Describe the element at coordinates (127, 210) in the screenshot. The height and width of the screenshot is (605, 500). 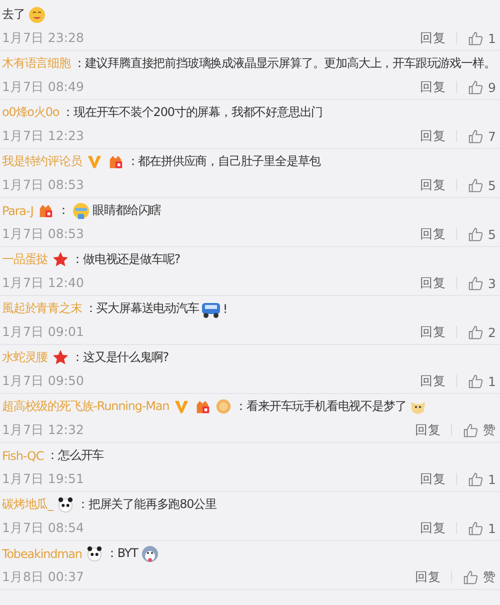
I see `comment-text: 眼睛都给闪瞎` at that location.